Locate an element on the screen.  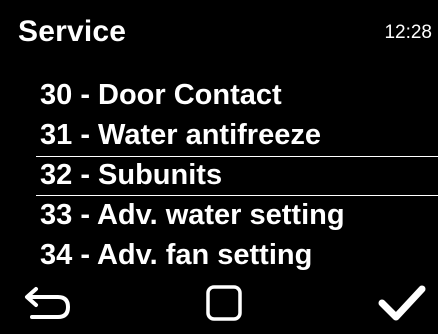
menu-item-adv-water-setting: 33 - Adv. water setting is located at coordinates (219, 216).